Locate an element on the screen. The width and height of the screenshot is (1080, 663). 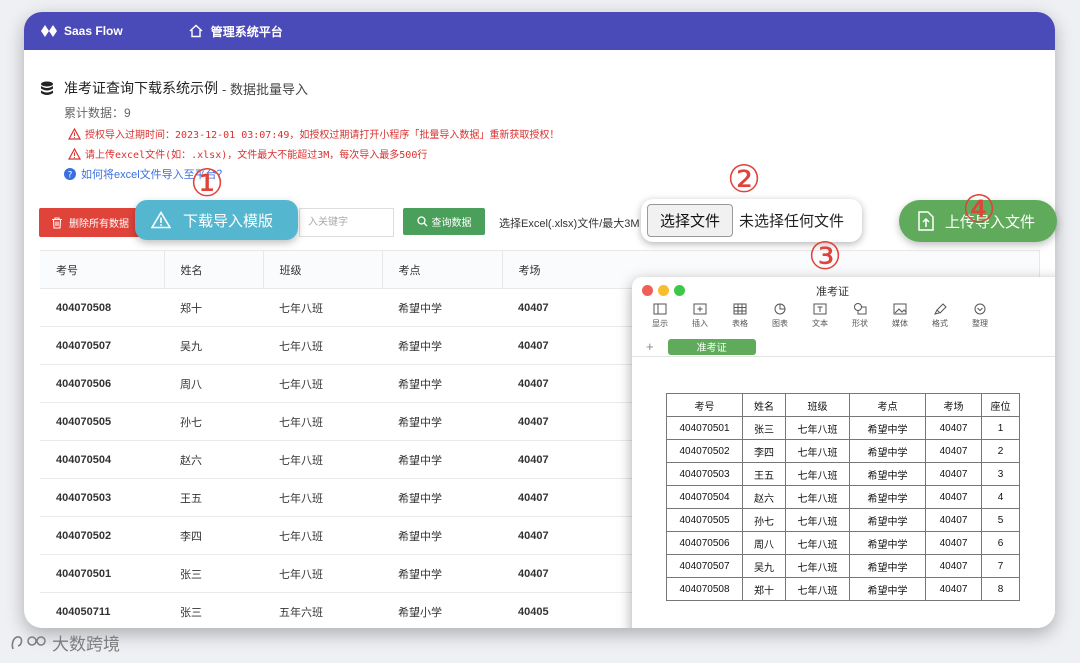
tool-display: 显示 is located at coordinates (660, 320).